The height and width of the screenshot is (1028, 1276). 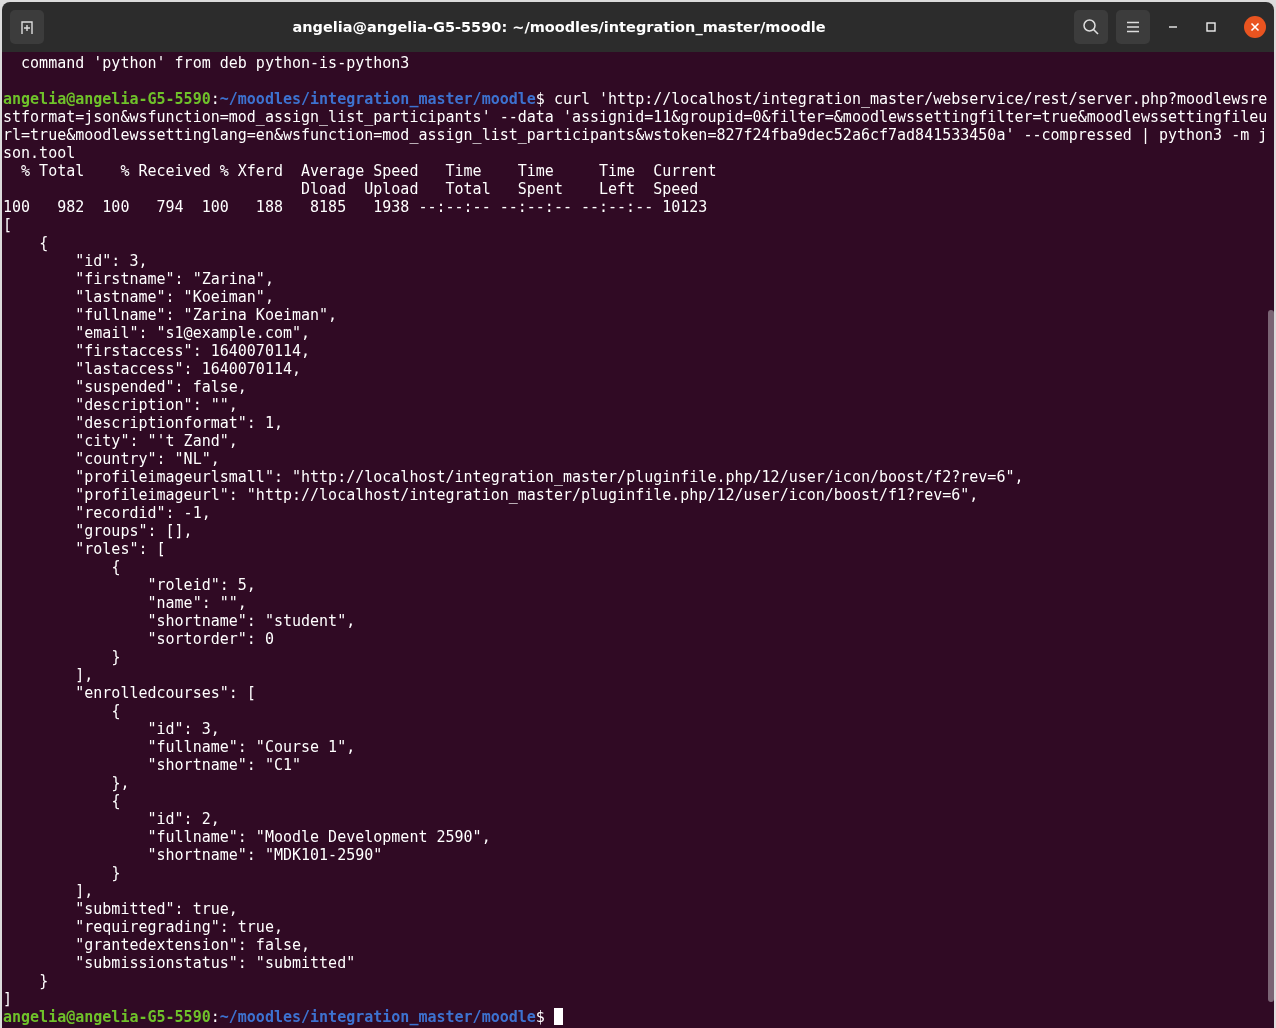 I want to click on output-line: "roleid": 5,, so click(x=201, y=585).